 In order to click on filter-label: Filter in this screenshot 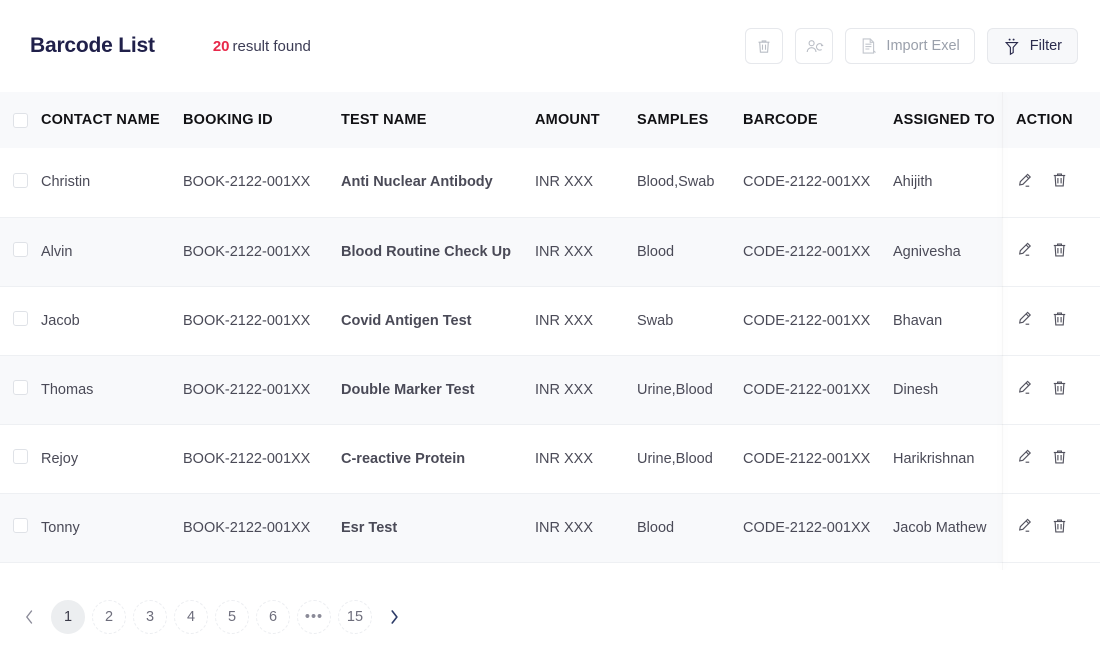, I will do `click(1045, 46)`.